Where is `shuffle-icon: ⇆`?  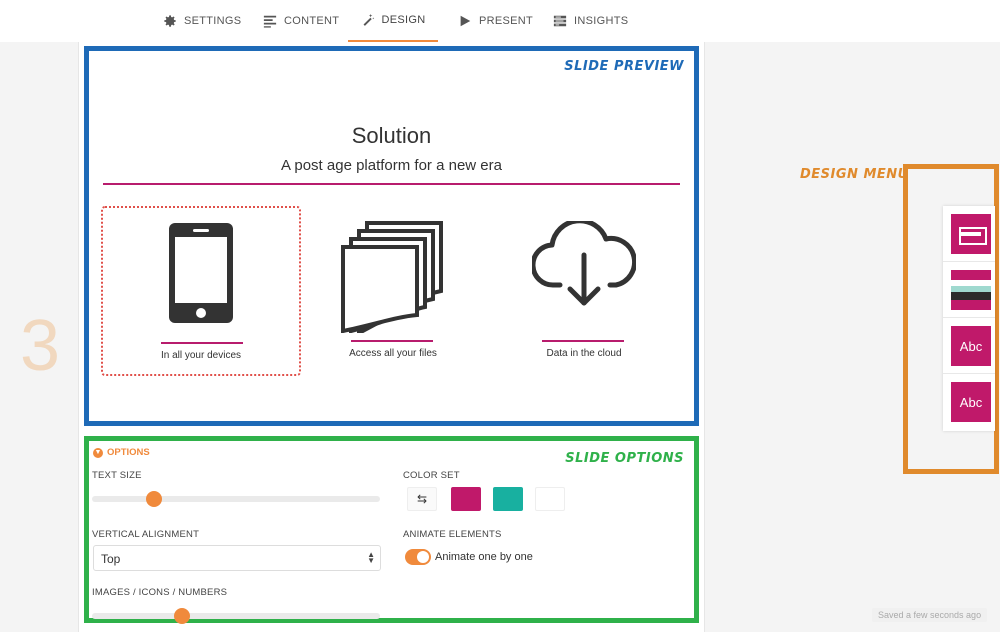
shuffle-icon: ⇆ is located at coordinates (422, 499).